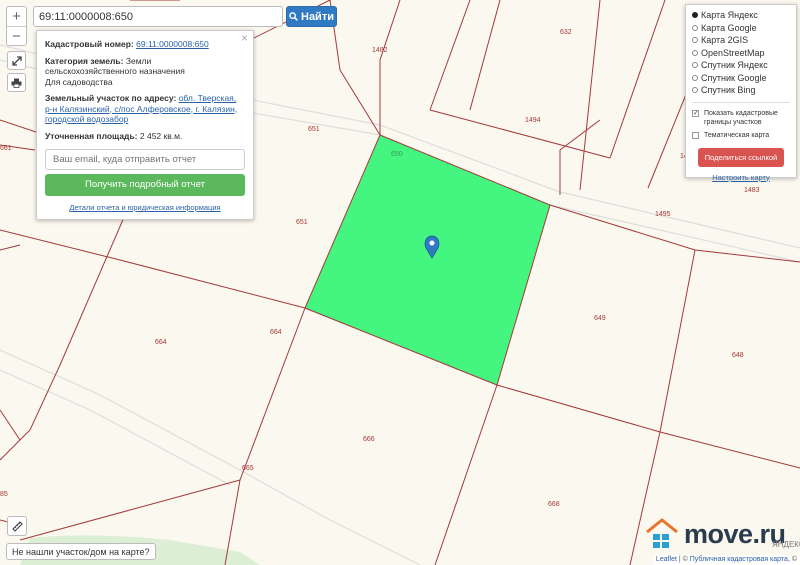 Image resolution: width=800 pixels, height=565 pixels. I want to click on email-field, so click(145, 159).